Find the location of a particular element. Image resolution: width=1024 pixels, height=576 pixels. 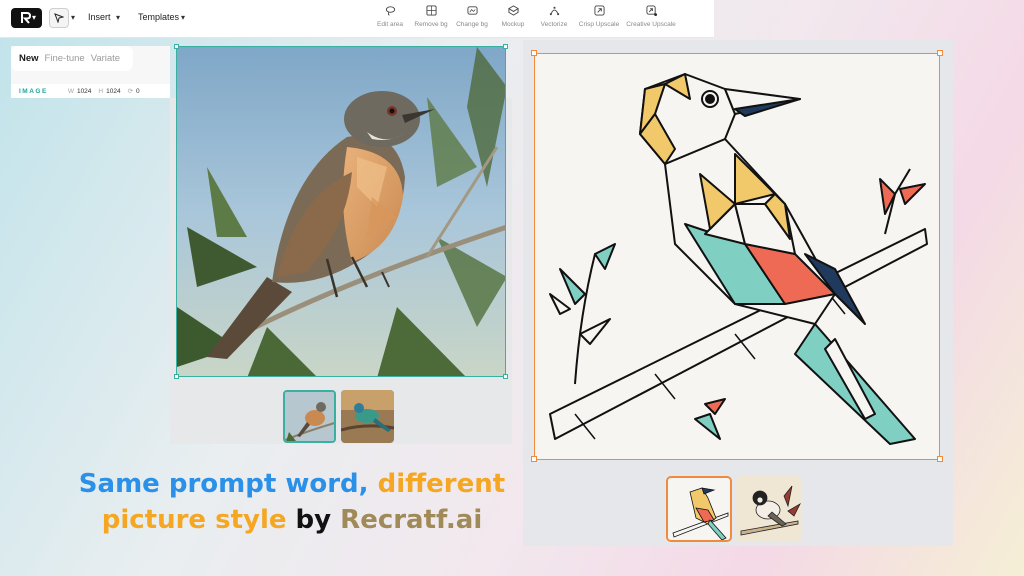

rotation-value: 0 is located at coordinates (138, 91).